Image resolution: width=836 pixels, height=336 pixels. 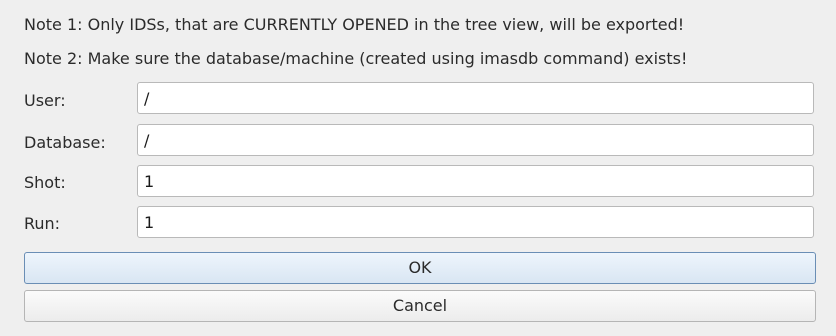 What do you see at coordinates (475, 222) in the screenshot?
I see `run-input` at bounding box center [475, 222].